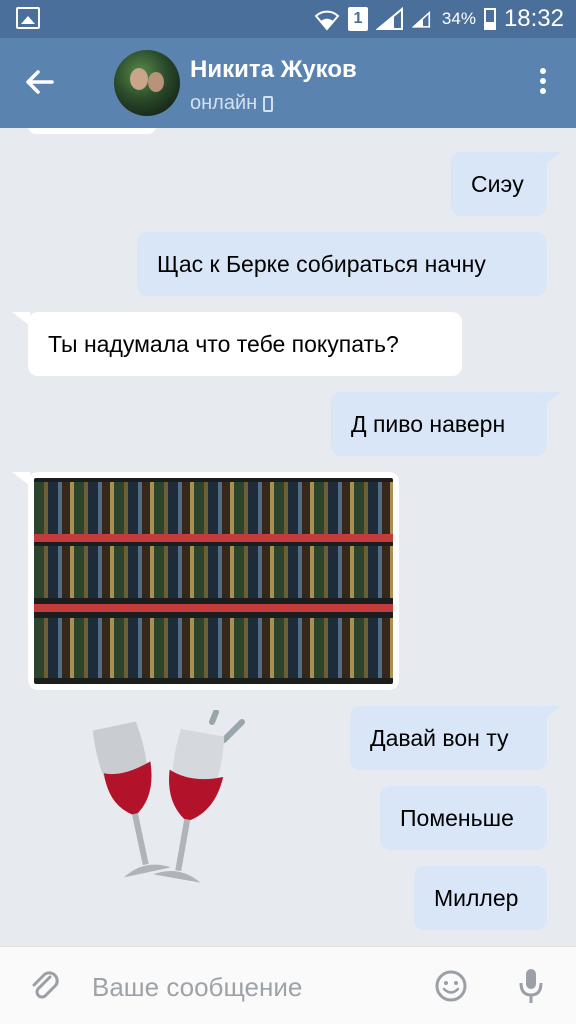 The width and height of the screenshot is (576, 1024). I want to click on message-bubble: Щас к Берке собираться начну, so click(342, 264).